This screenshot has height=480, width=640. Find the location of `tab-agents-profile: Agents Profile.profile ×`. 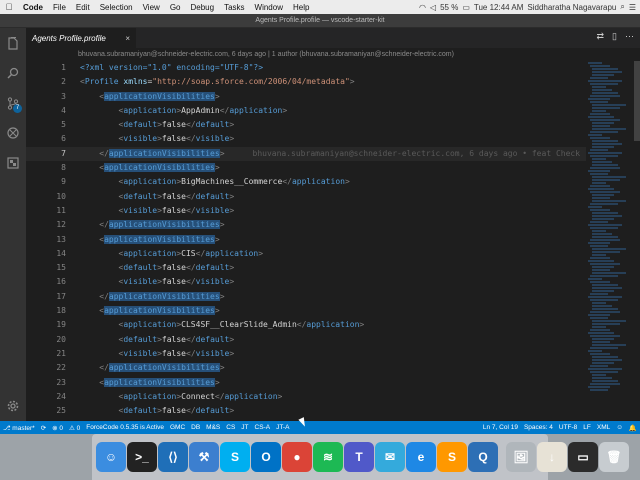

tab-agents-profile: Agents Profile.profile × is located at coordinates (81, 38).